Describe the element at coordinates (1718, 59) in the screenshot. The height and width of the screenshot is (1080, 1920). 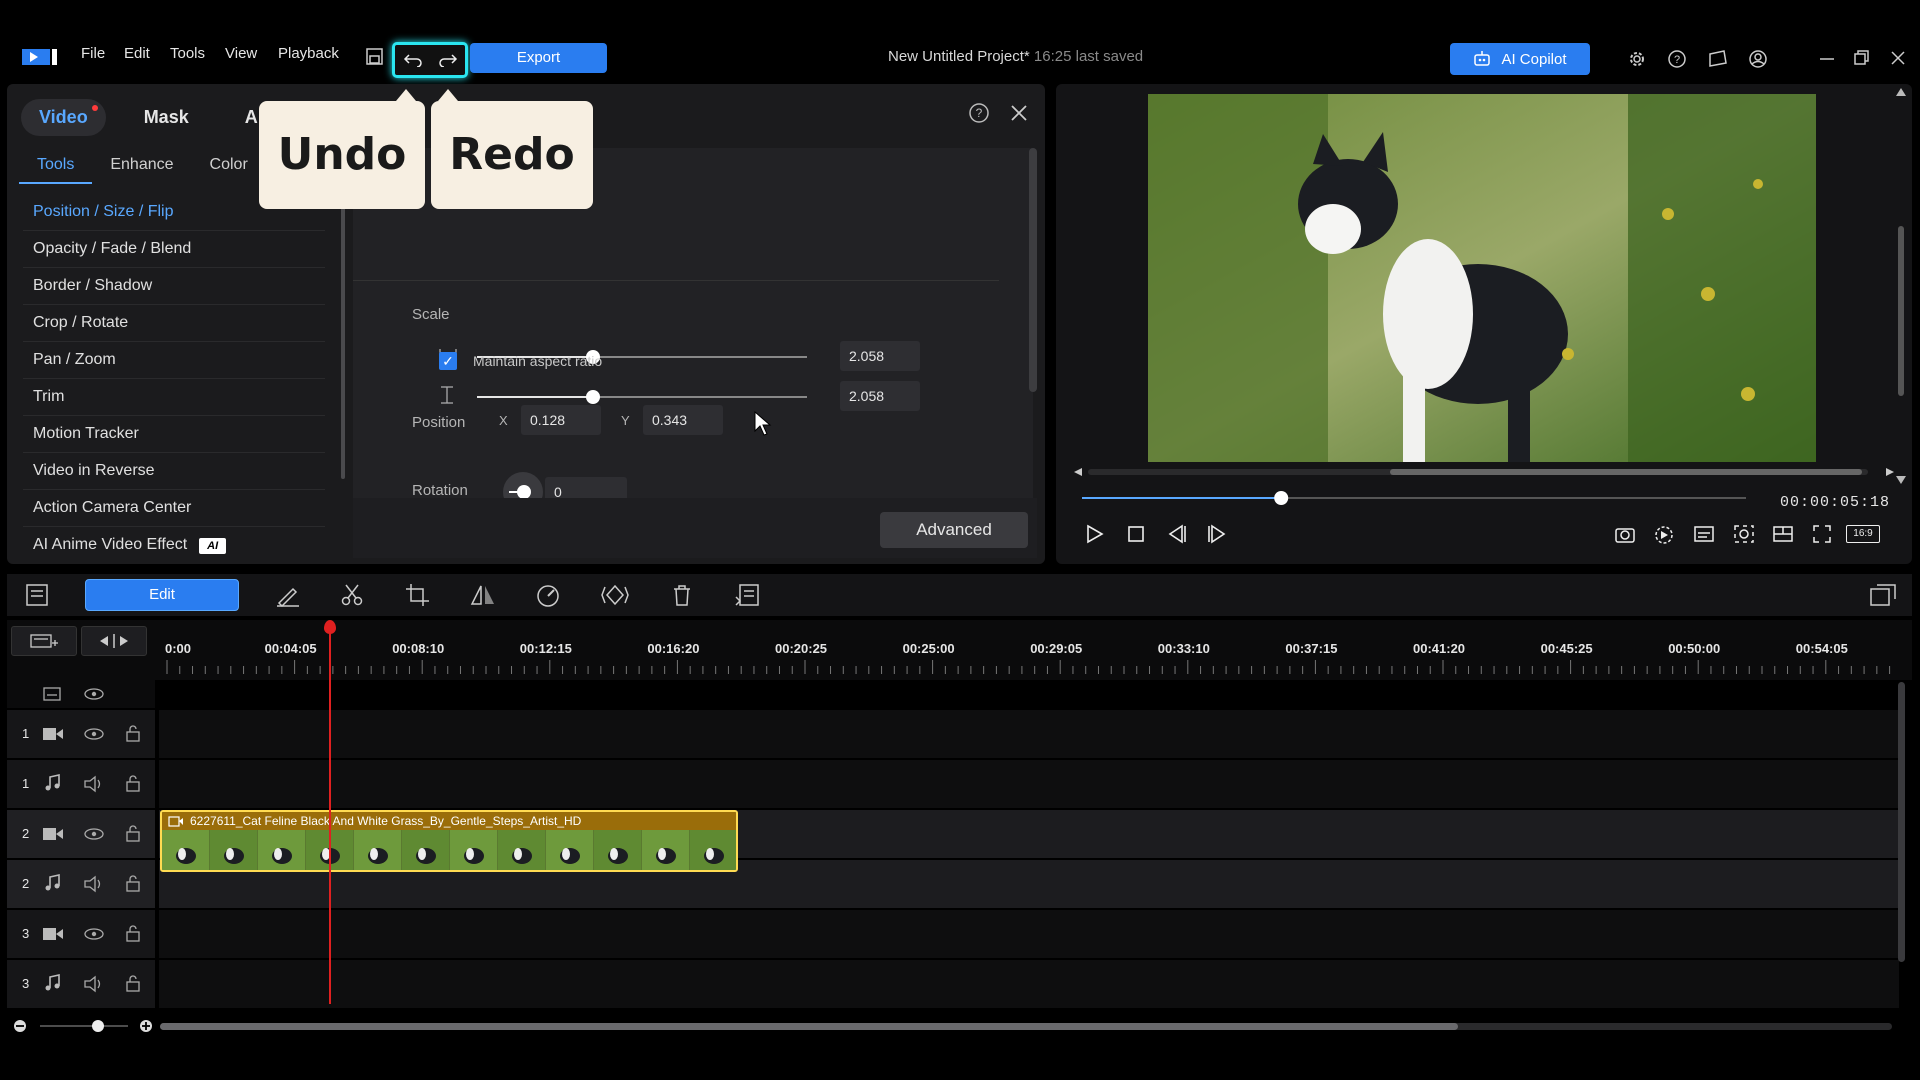
I see `feedback-icon` at that location.